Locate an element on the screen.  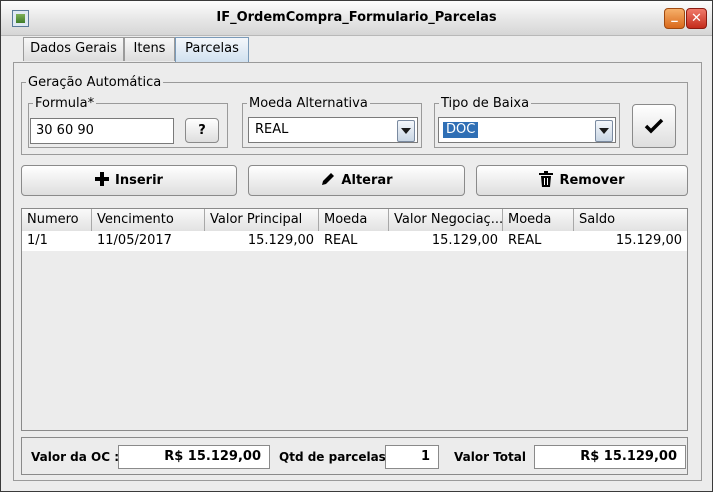
close-icon: ✕ is located at coordinates (696, 18).